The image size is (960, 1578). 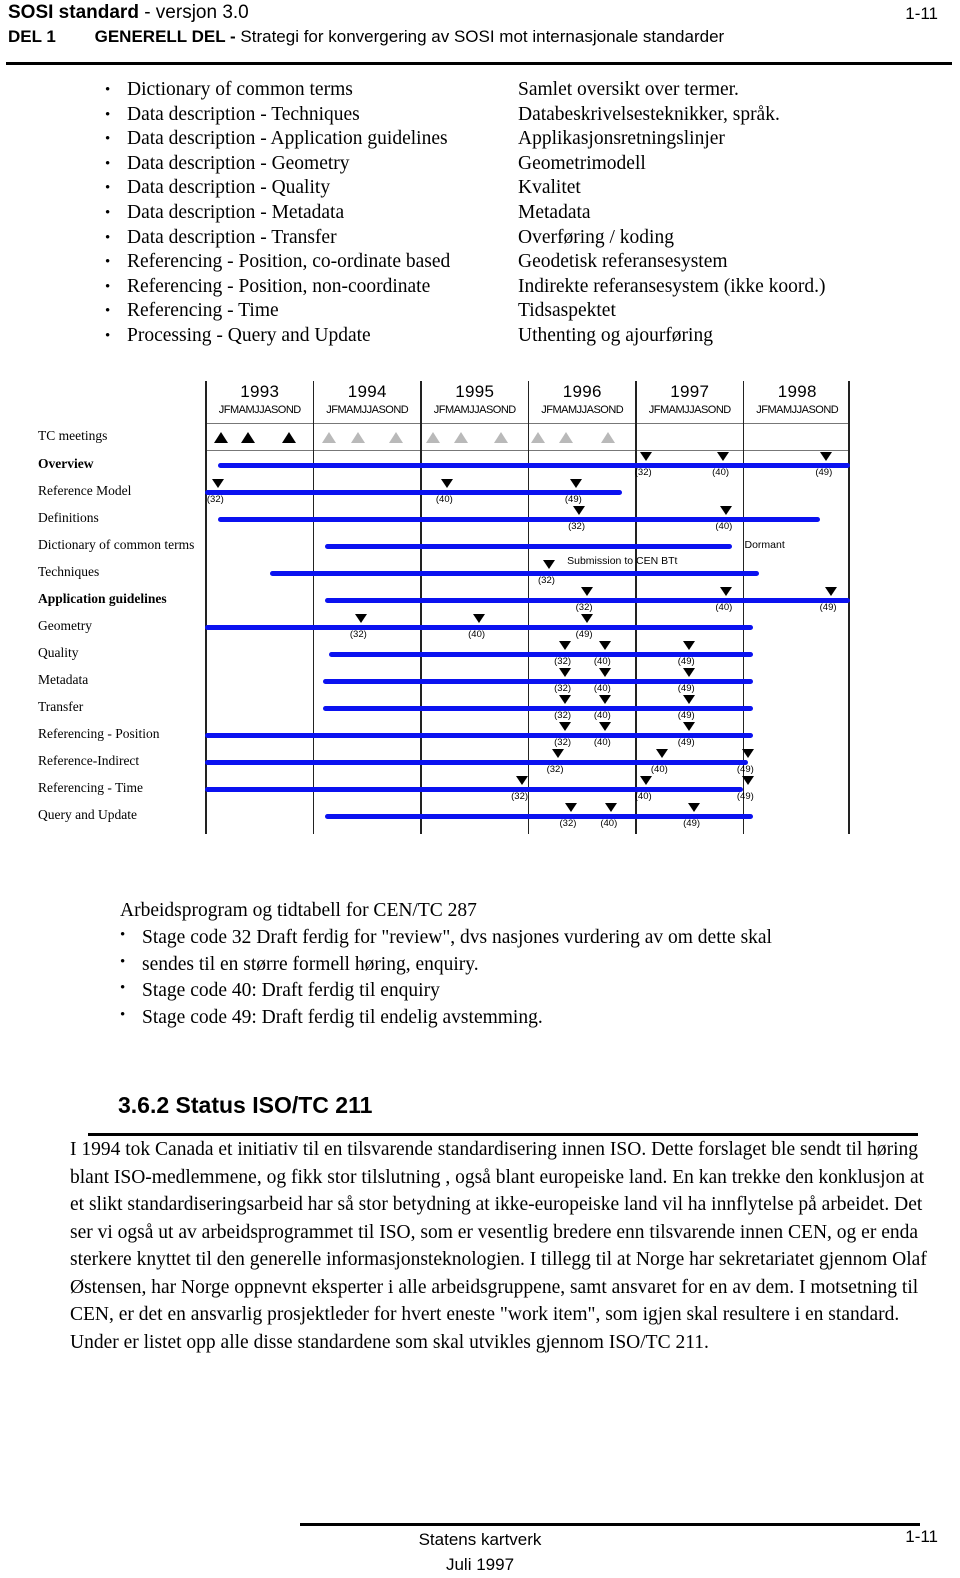 I want to click on term-norwegian: Uthenting og ajourføring, so click(x=615, y=335).